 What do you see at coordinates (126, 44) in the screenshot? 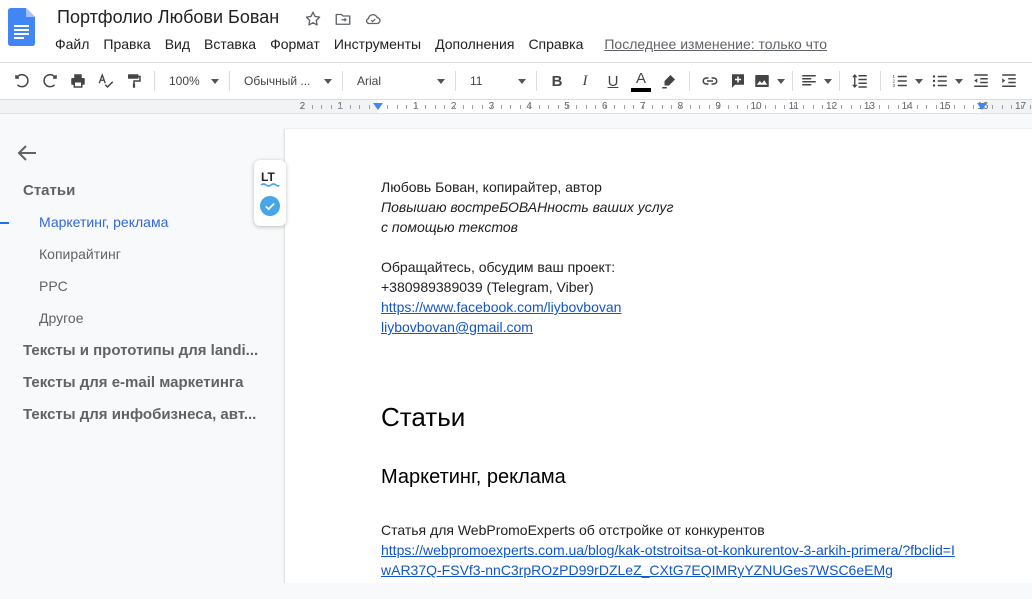
I see `menu-edit: Правка` at bounding box center [126, 44].